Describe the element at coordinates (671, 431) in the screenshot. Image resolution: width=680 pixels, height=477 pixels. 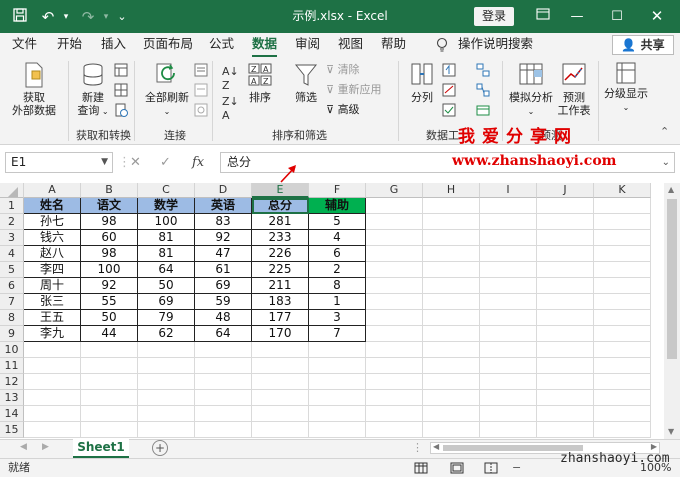
I see `scroll-down-icon: ▼` at that location.